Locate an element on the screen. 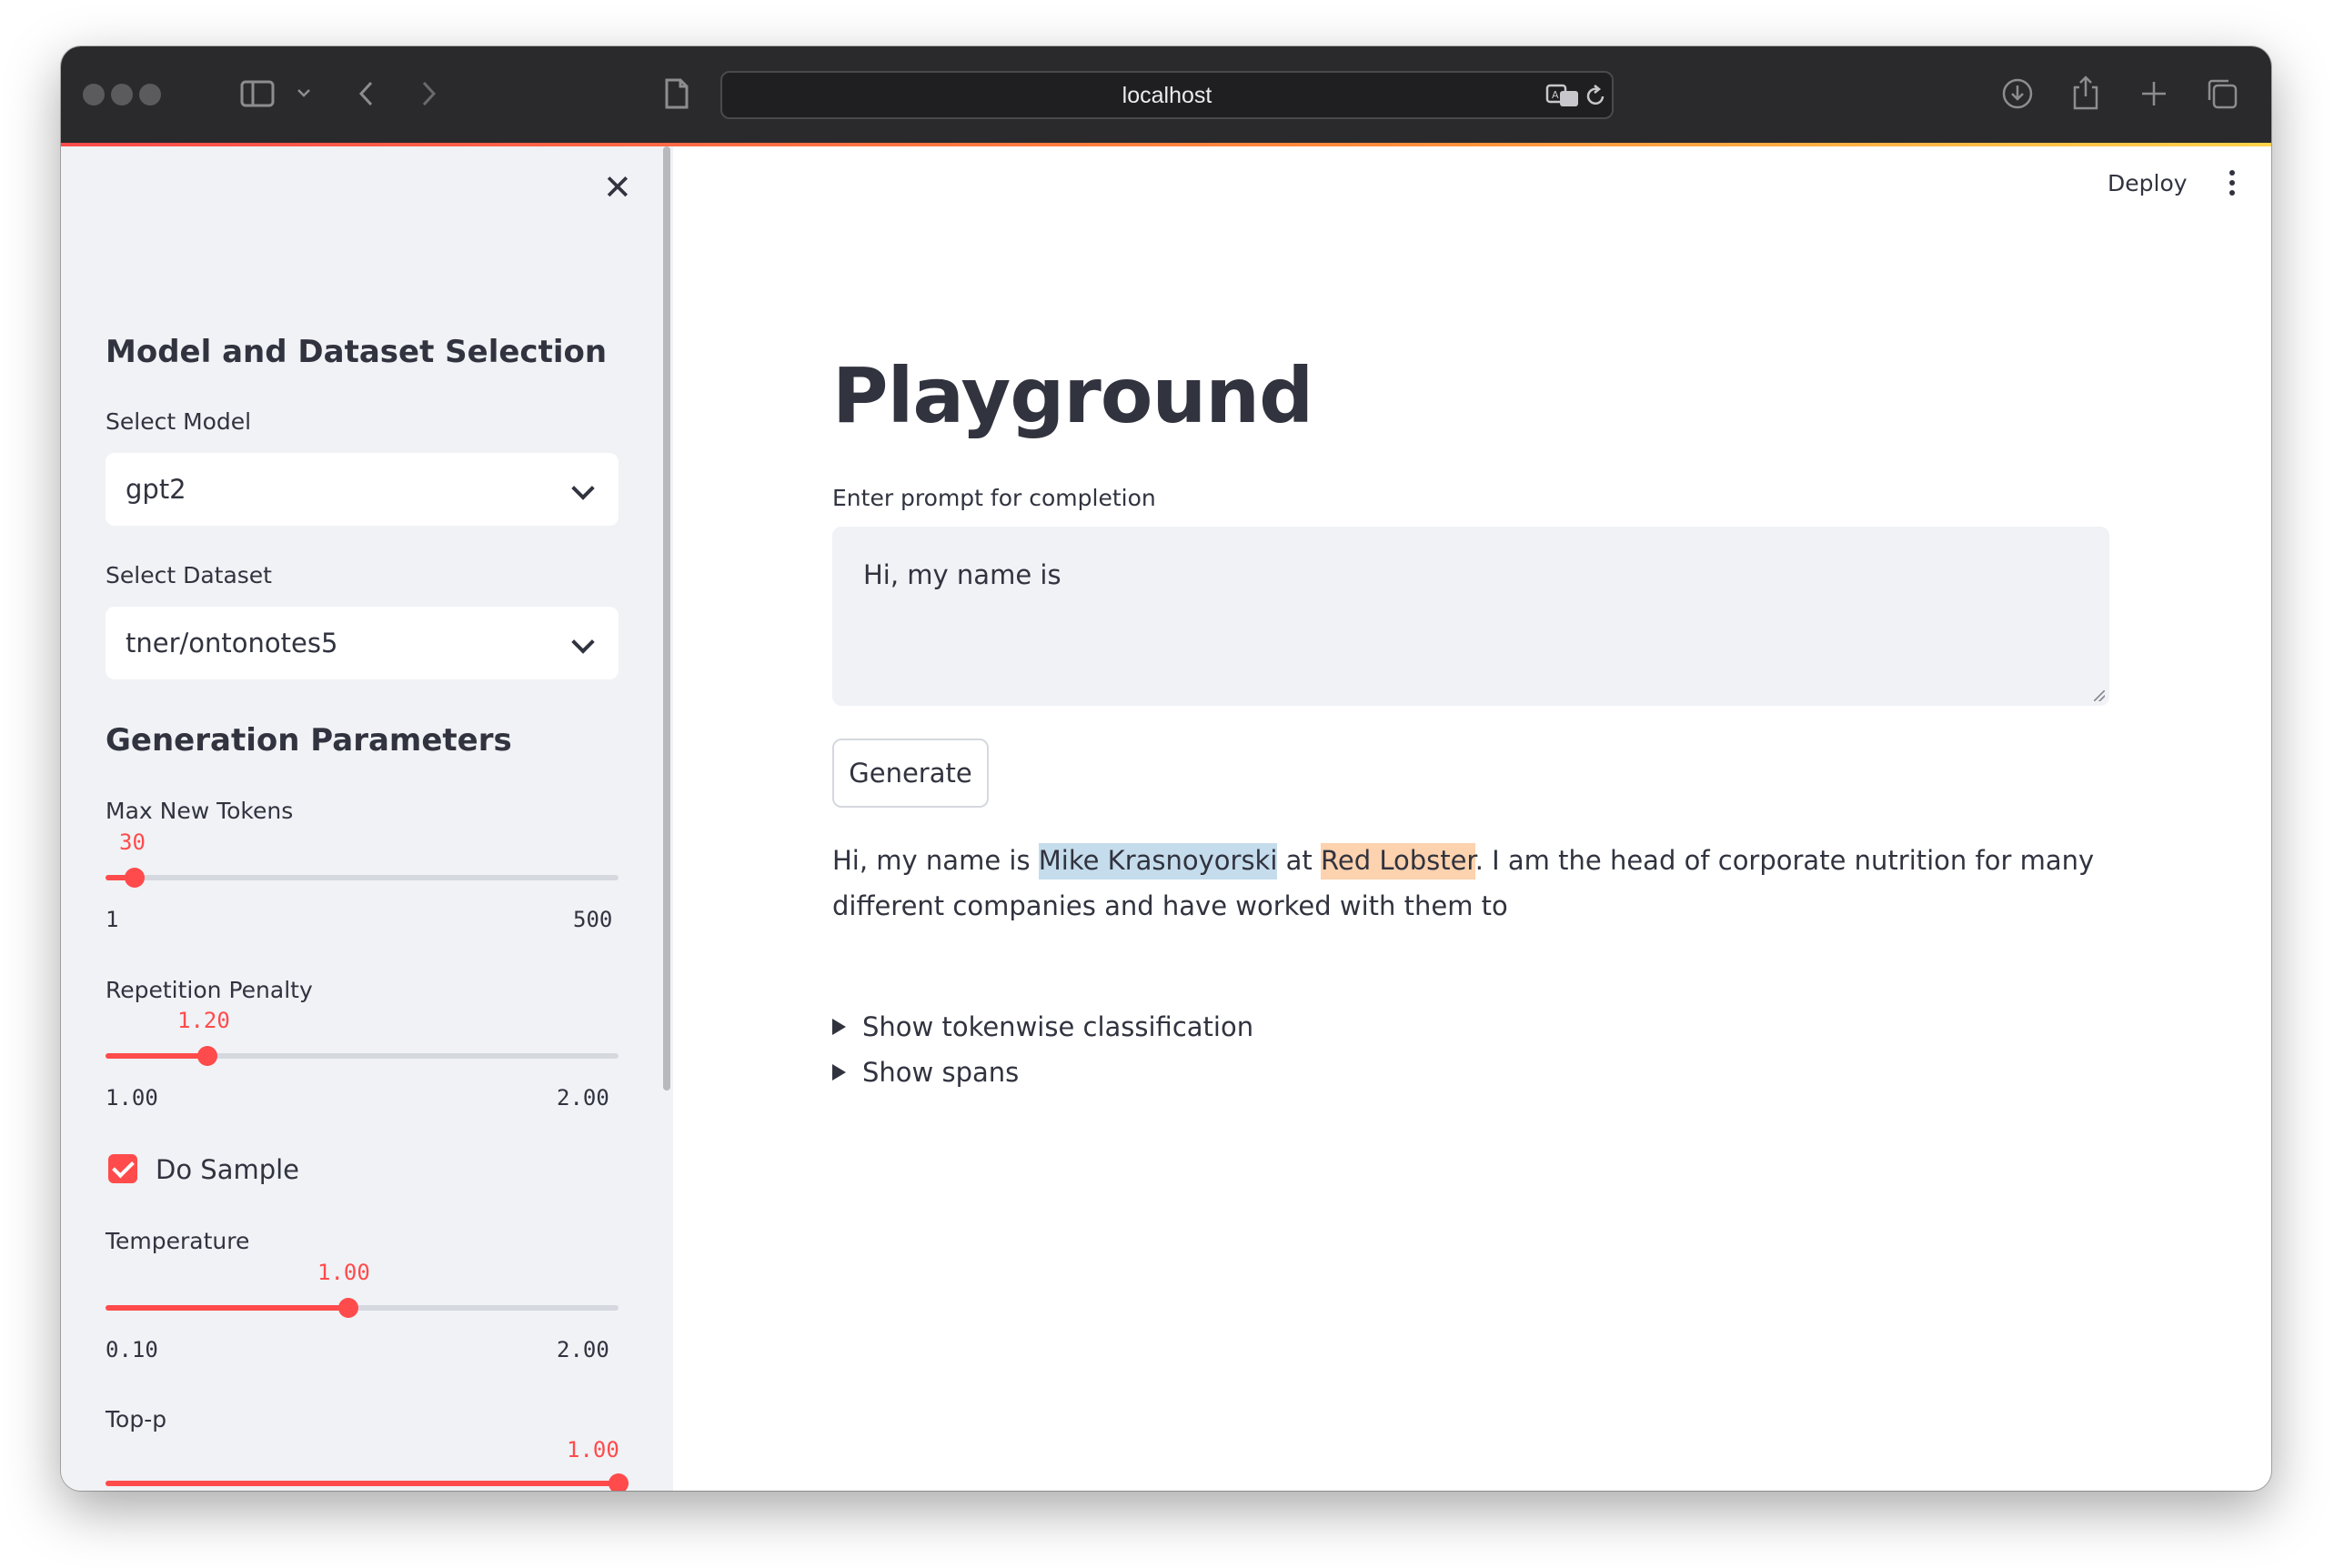 Image resolution: width=2334 pixels, height=1568 pixels. select-model-label: Select Model is located at coordinates (179, 421).